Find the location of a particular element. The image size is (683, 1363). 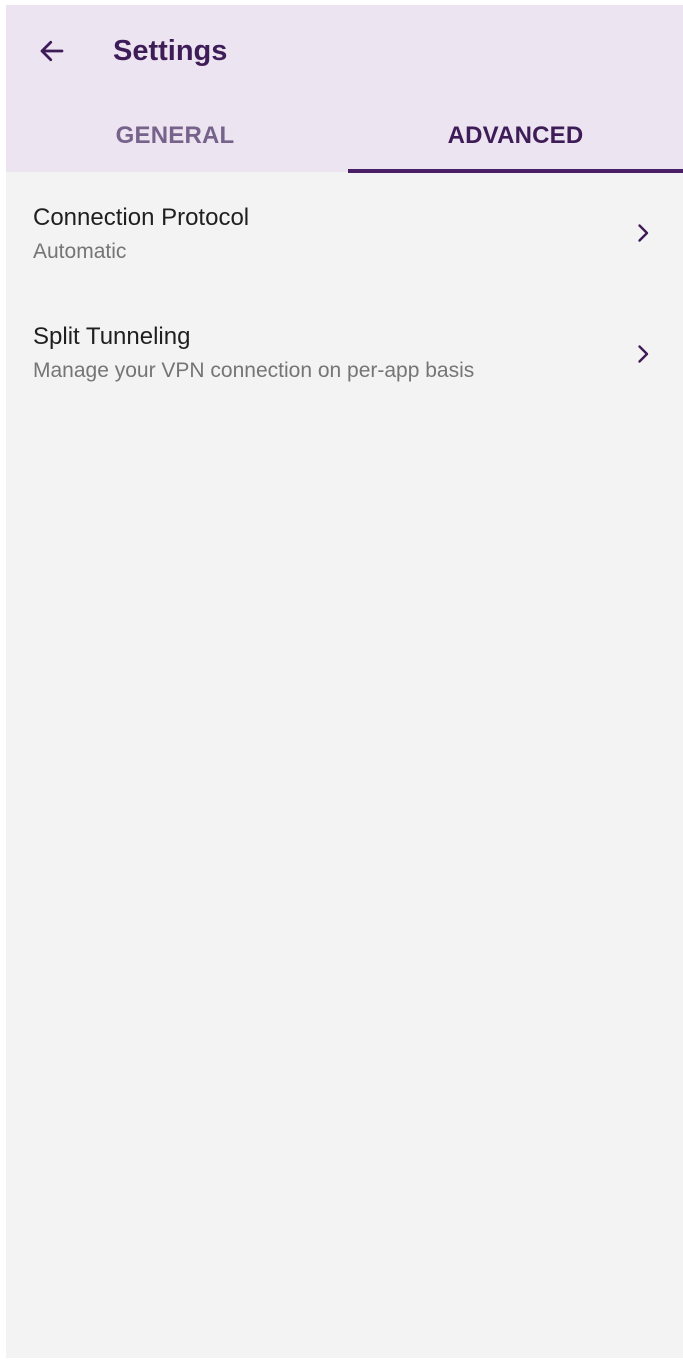

app-bar: Settings GENERAL ADVANCED is located at coordinates (344, 89).